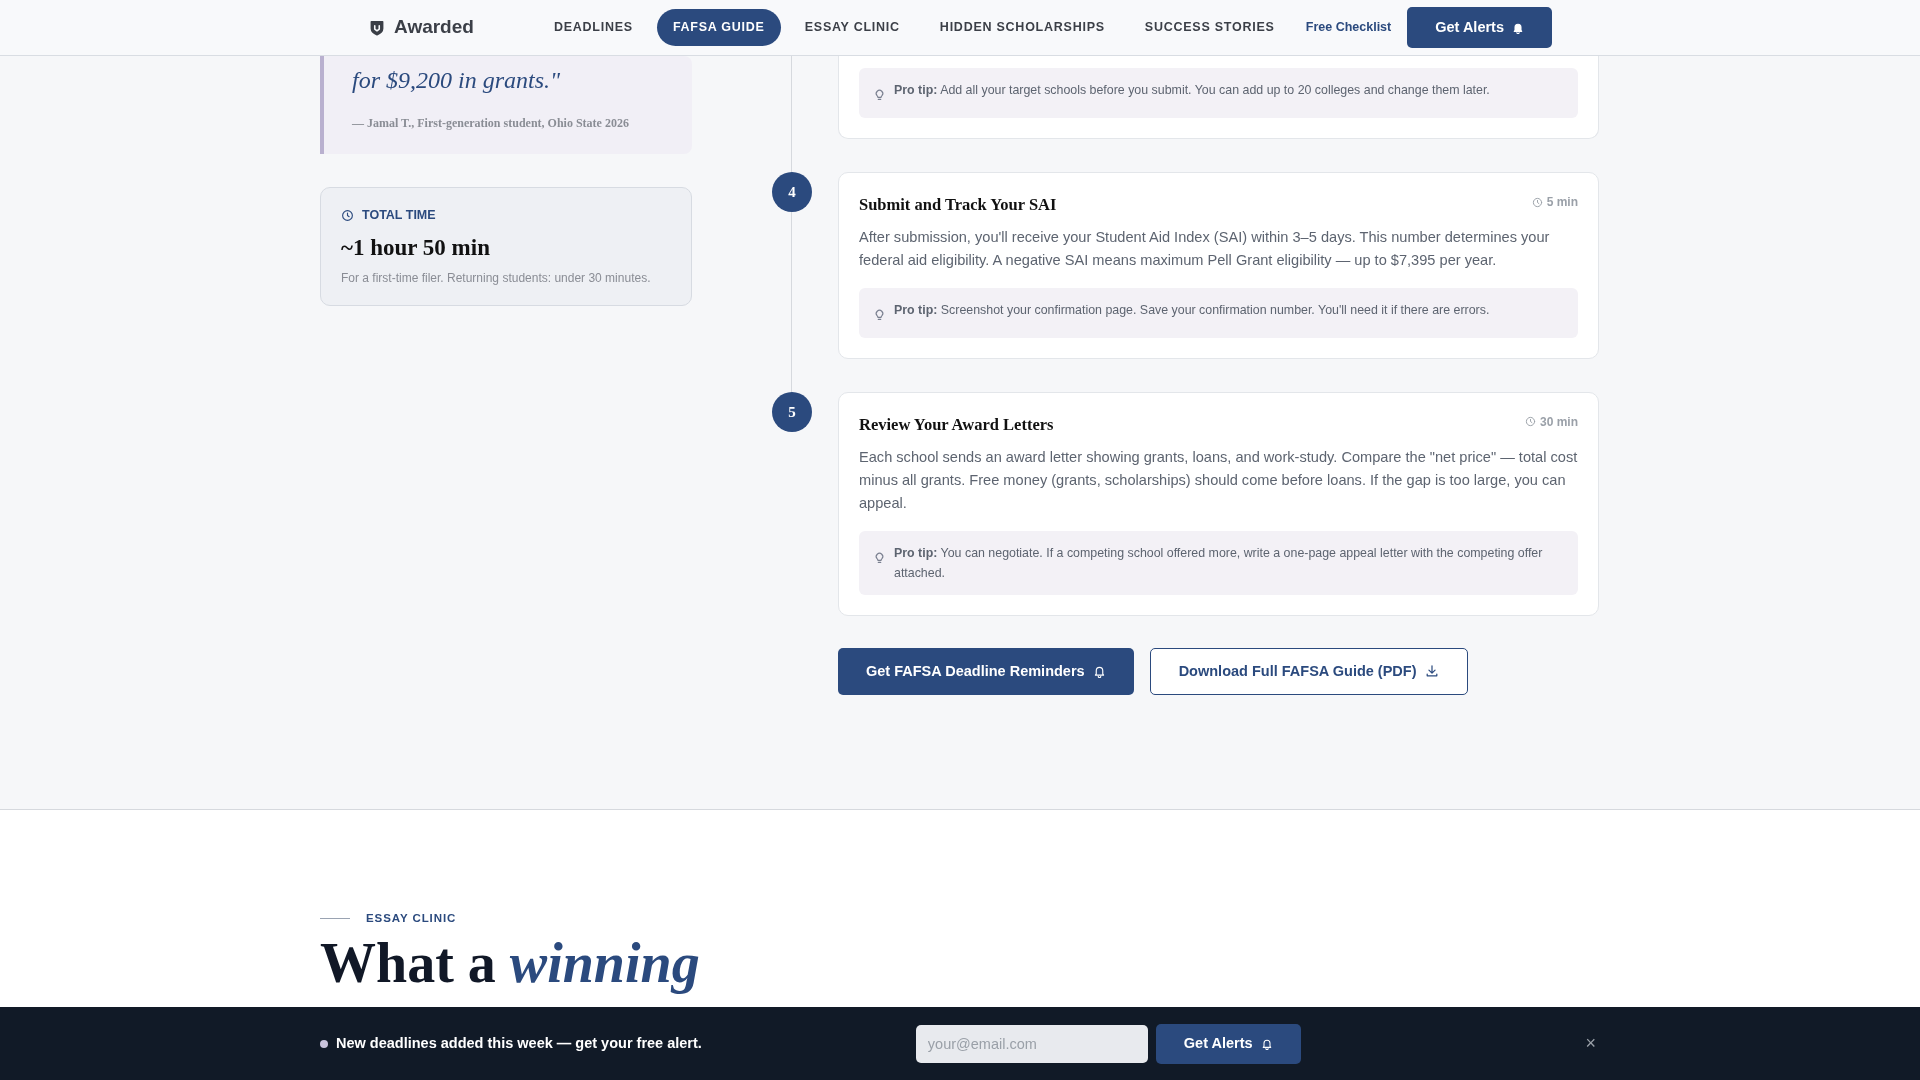 The height and width of the screenshot is (1080, 1920). Describe the element at coordinates (956, 424) in the screenshot. I see `step-title: Review Your Award Letters` at that location.